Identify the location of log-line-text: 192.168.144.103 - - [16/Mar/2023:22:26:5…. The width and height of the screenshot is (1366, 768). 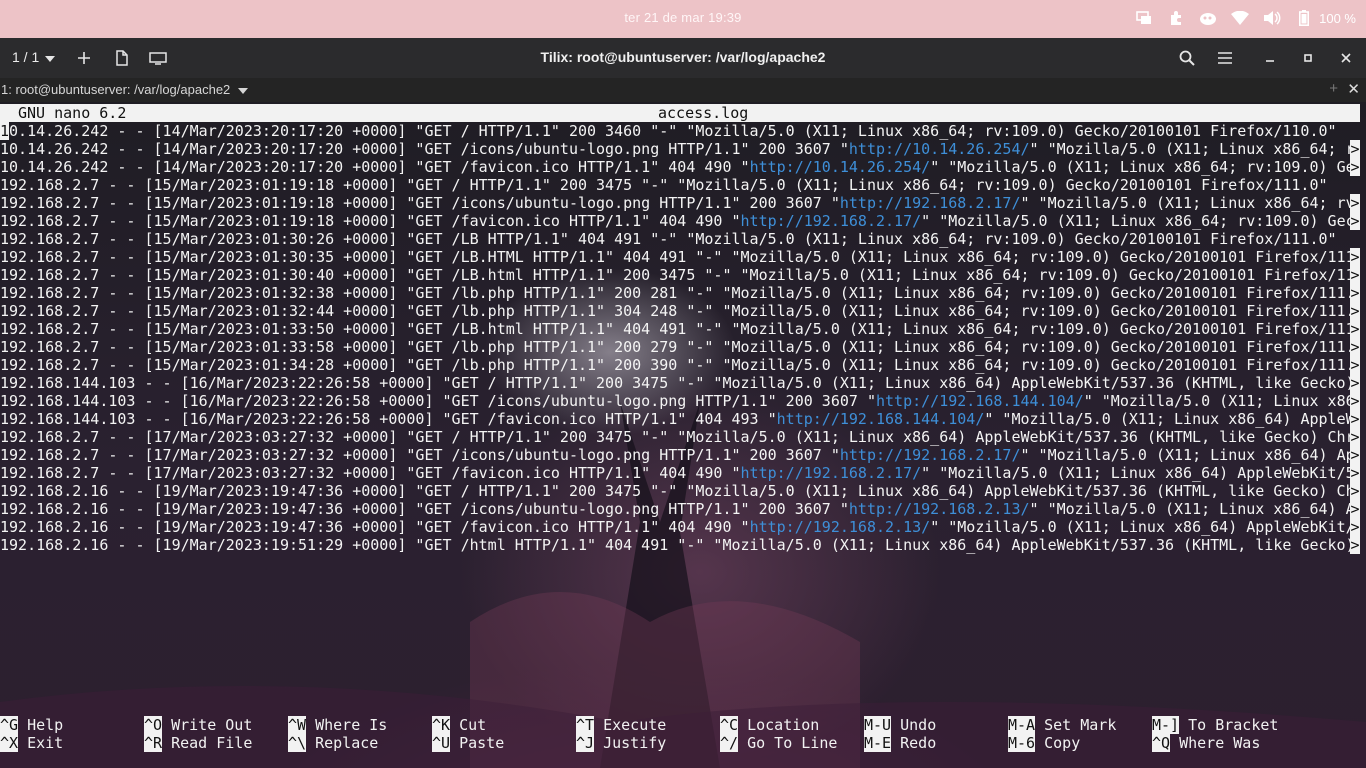
(675, 383).